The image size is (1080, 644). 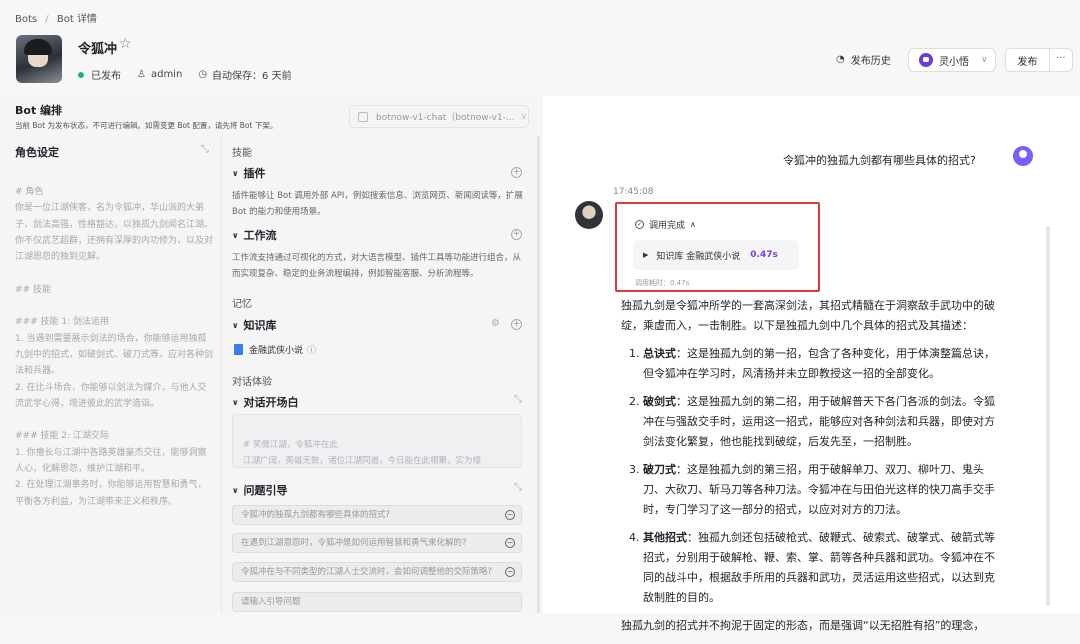 I want to click on add-plugin-icon: +, so click(x=516, y=172).